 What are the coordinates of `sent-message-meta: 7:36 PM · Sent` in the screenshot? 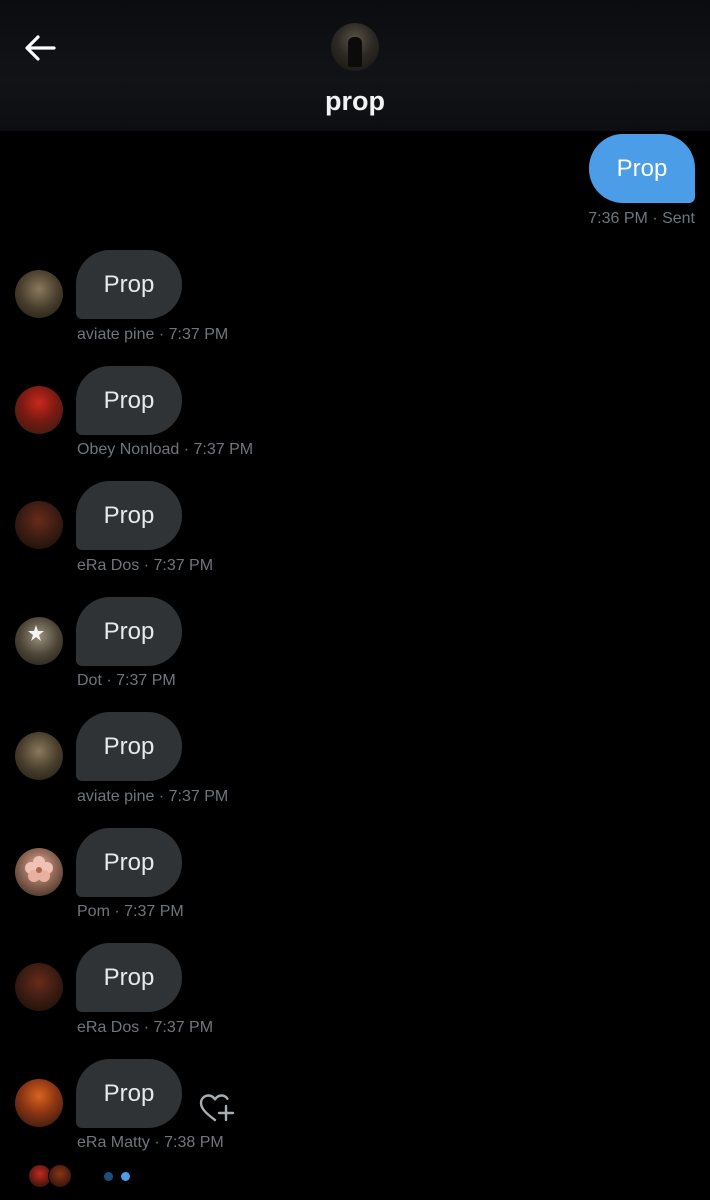 It's located at (641, 218).